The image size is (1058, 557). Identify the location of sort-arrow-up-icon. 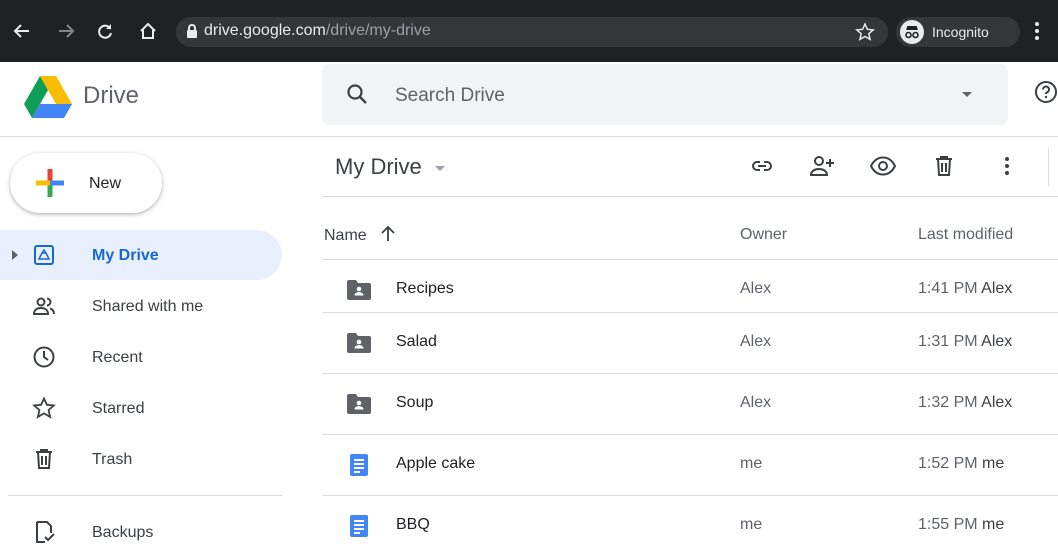
(388, 236).